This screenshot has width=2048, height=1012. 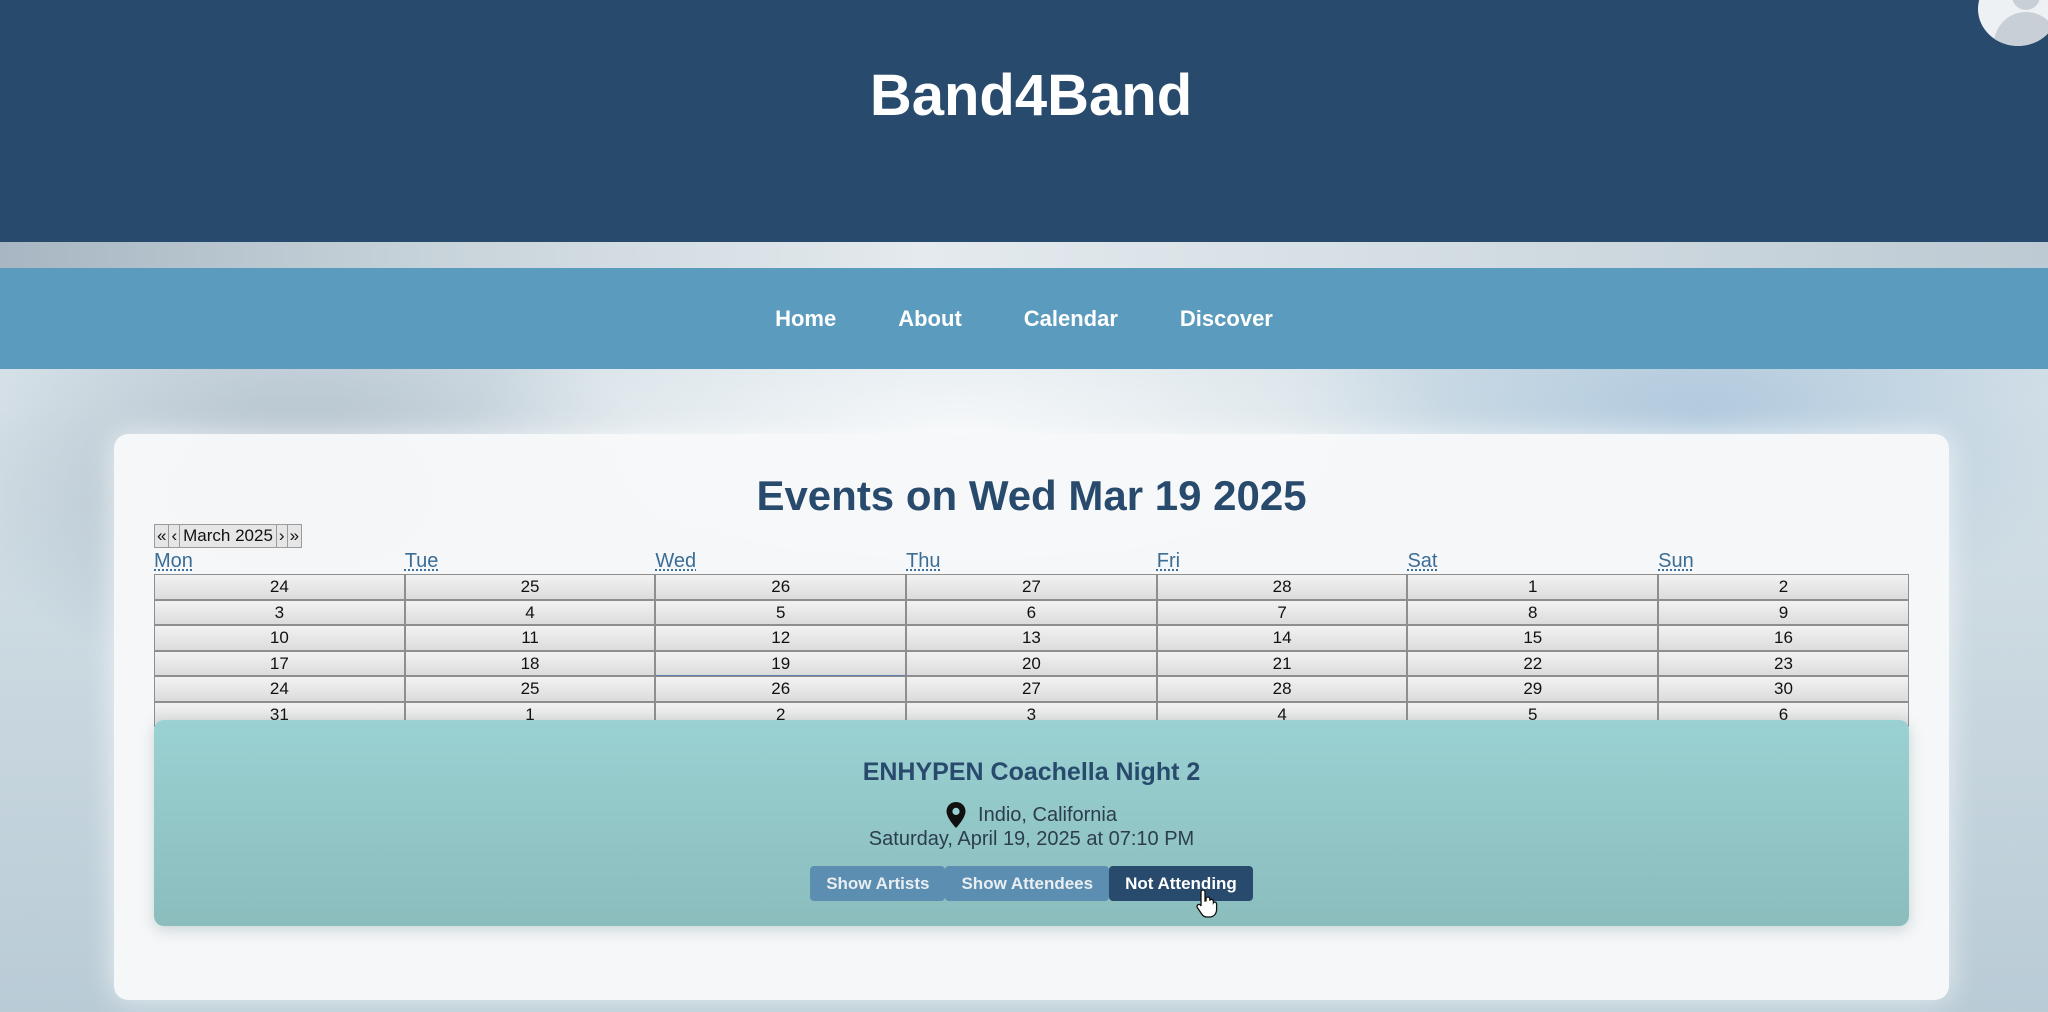 What do you see at coordinates (294, 536) in the screenshot?
I see `last-month-button: »` at bounding box center [294, 536].